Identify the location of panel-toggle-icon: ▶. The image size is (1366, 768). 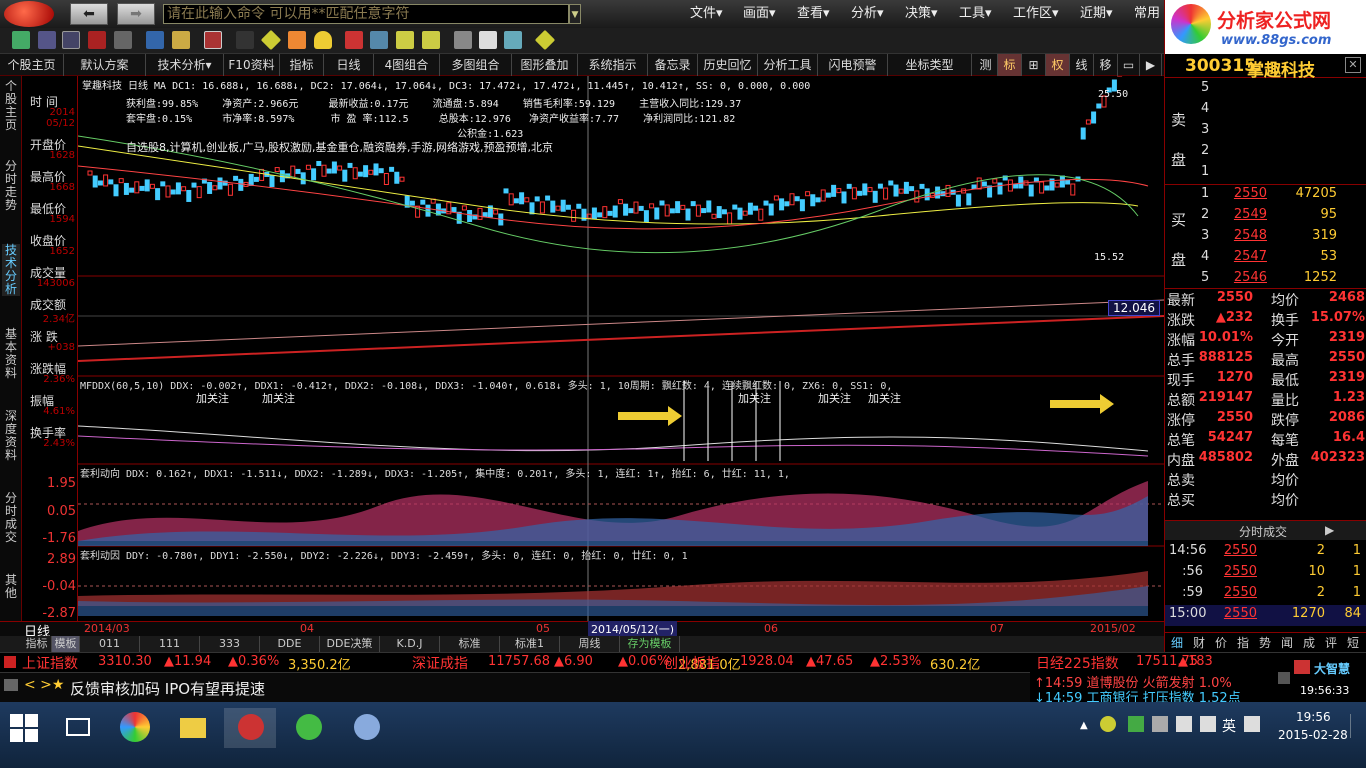
(1151, 65).